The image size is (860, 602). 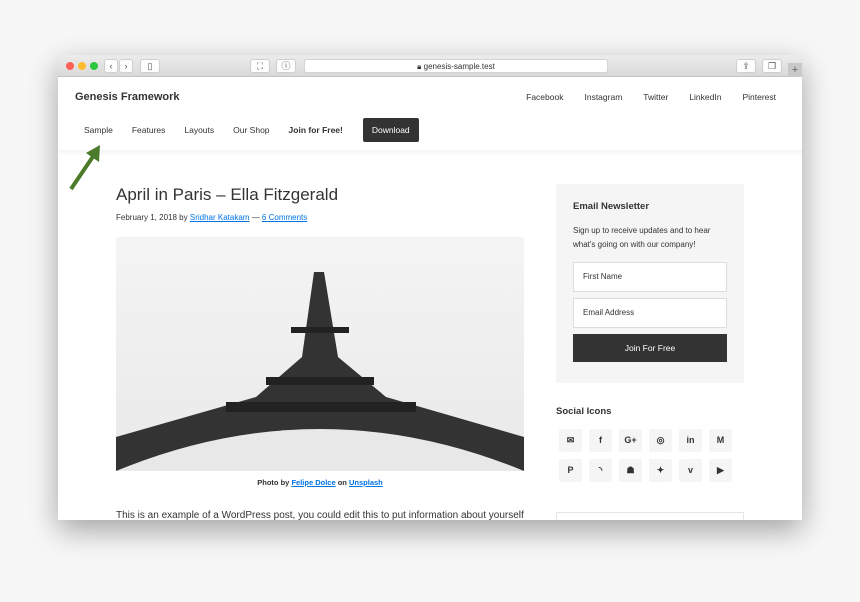 I want to click on post-title: April in Paris – Ella Fitzgerald, so click(x=227, y=194).